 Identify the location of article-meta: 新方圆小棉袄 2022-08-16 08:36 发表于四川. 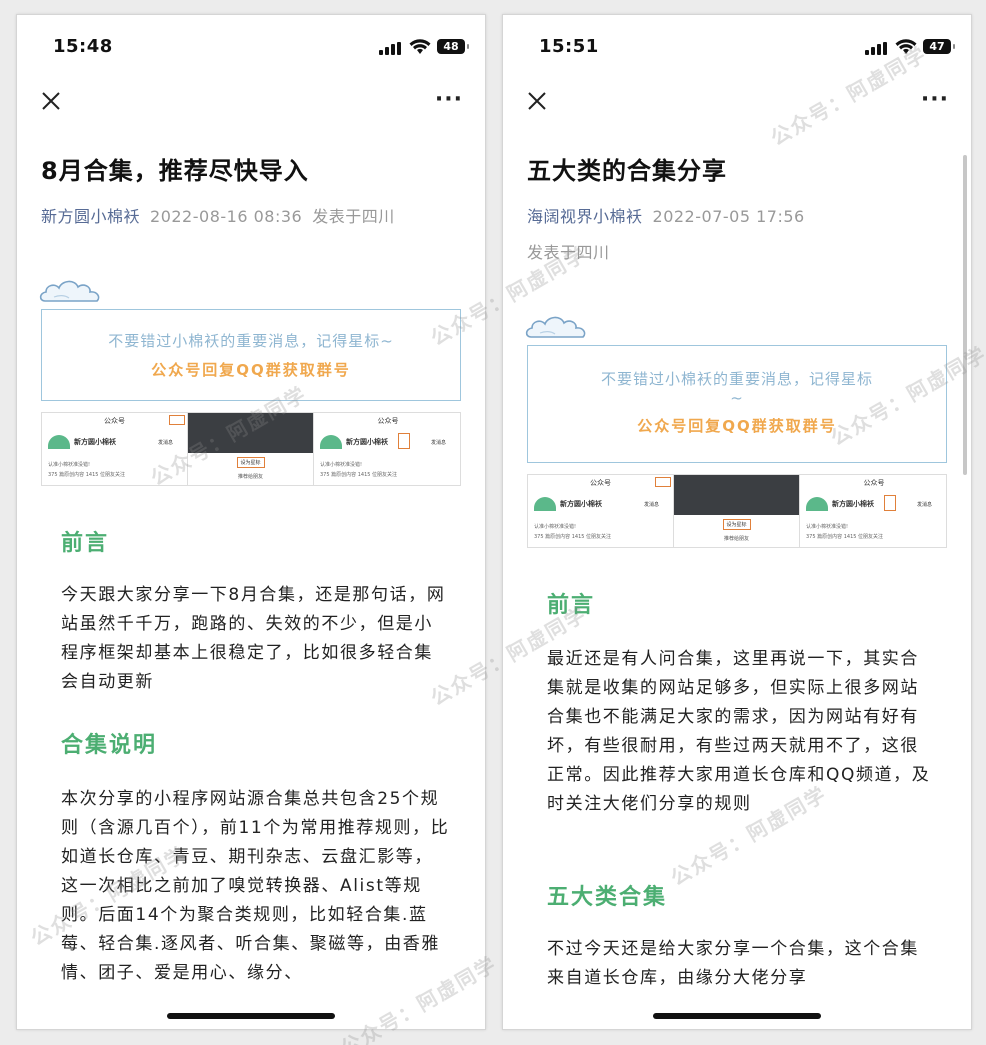
(218, 215).